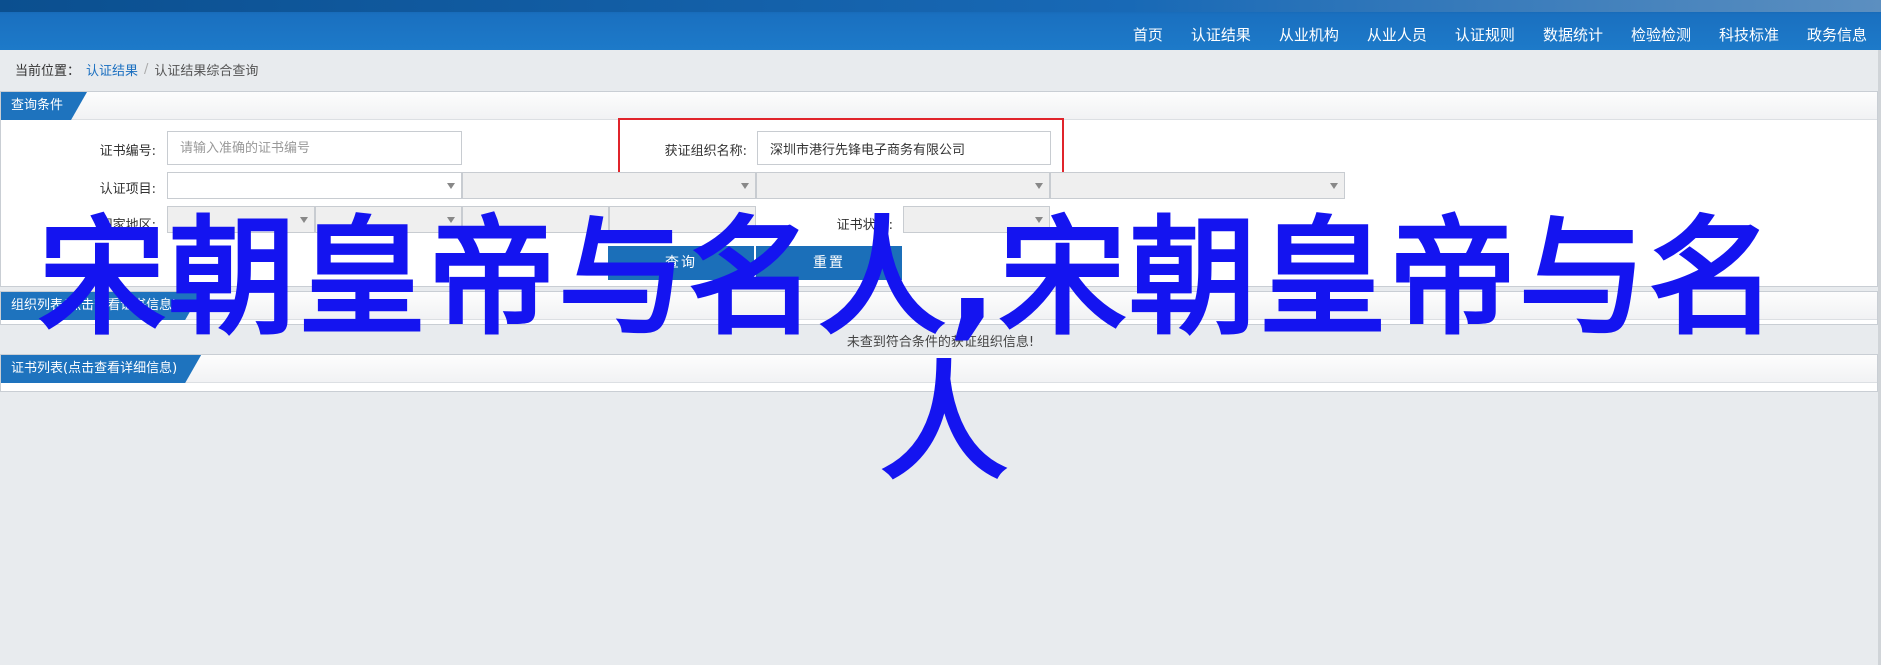  I want to click on breadcrumb-link: 认证结果, so click(112, 69).